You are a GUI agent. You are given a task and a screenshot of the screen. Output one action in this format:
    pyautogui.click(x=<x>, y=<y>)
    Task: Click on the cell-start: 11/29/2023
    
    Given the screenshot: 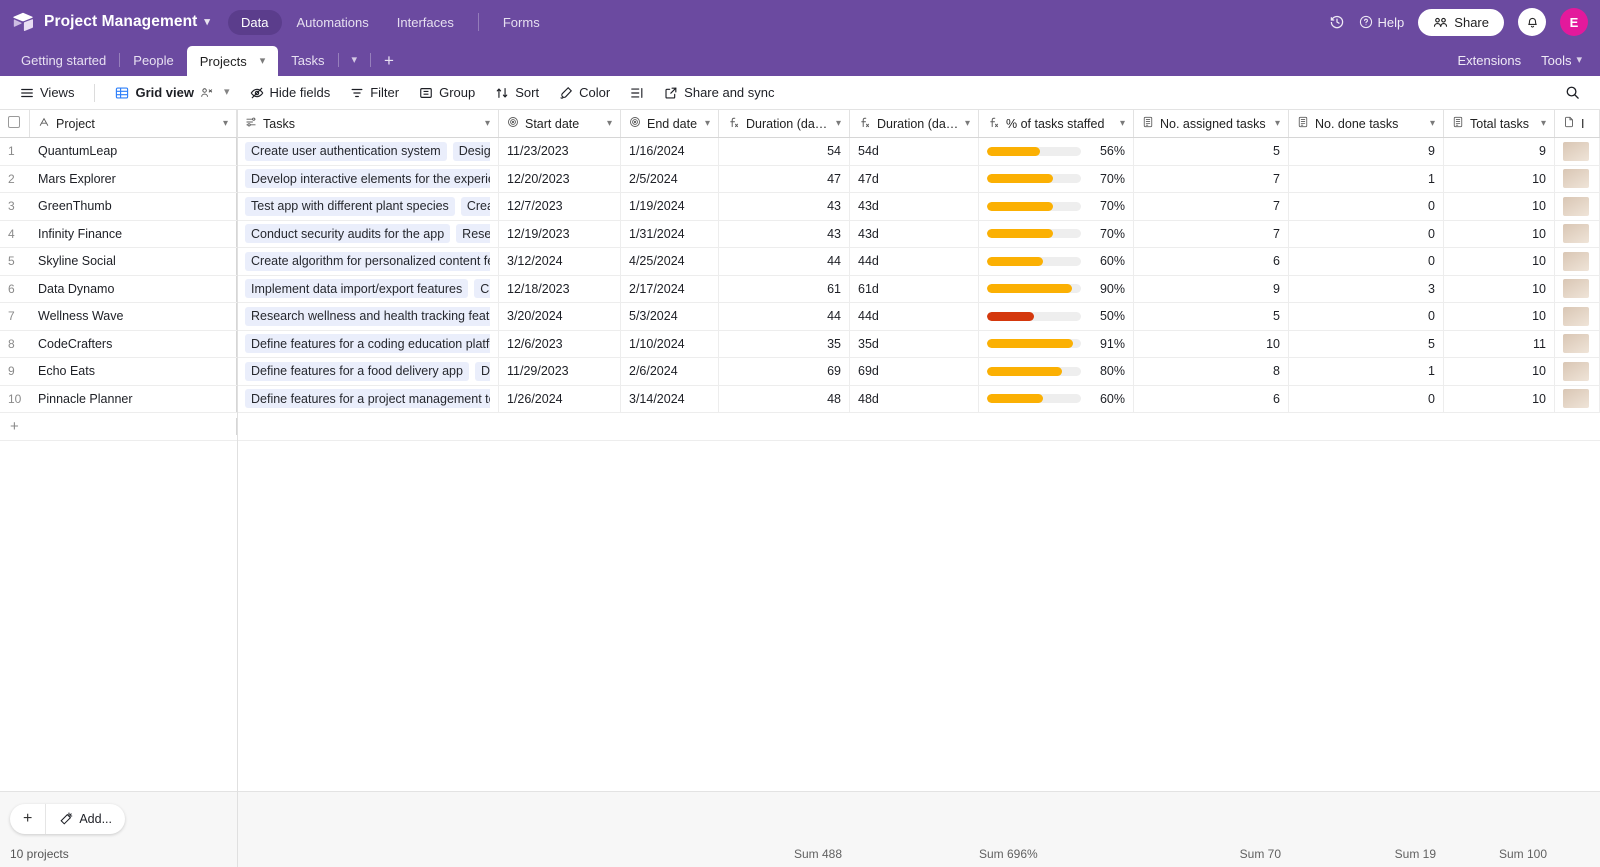 What is the action you would take?
    pyautogui.click(x=560, y=371)
    